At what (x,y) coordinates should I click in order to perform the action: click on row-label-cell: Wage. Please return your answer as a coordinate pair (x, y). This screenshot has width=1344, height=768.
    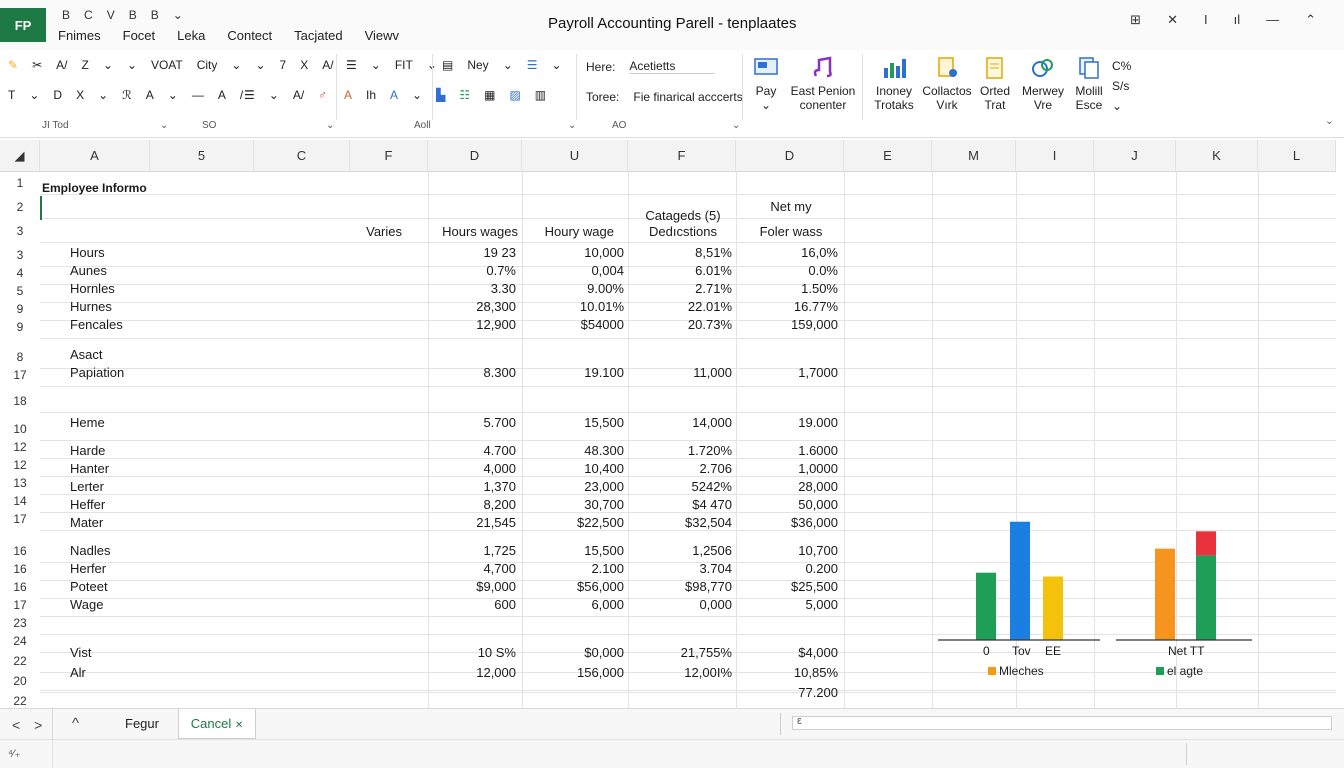
    Looking at the image, I should click on (86, 604).